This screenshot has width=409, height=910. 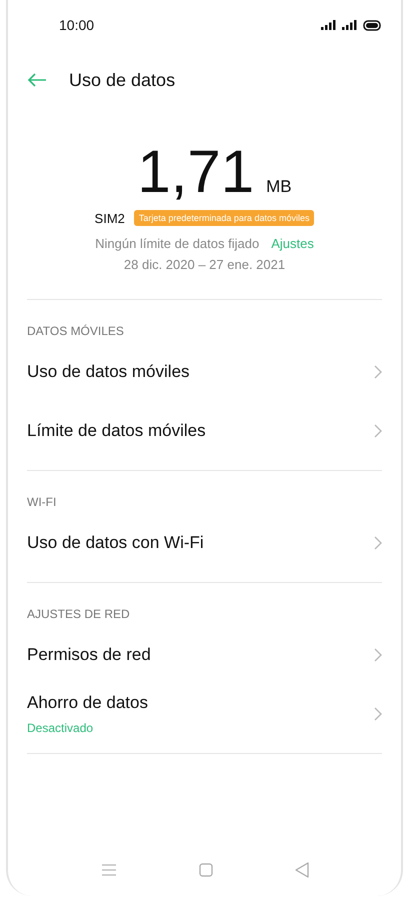 I want to click on settings-row: Límite de datos móviles, so click(x=204, y=430).